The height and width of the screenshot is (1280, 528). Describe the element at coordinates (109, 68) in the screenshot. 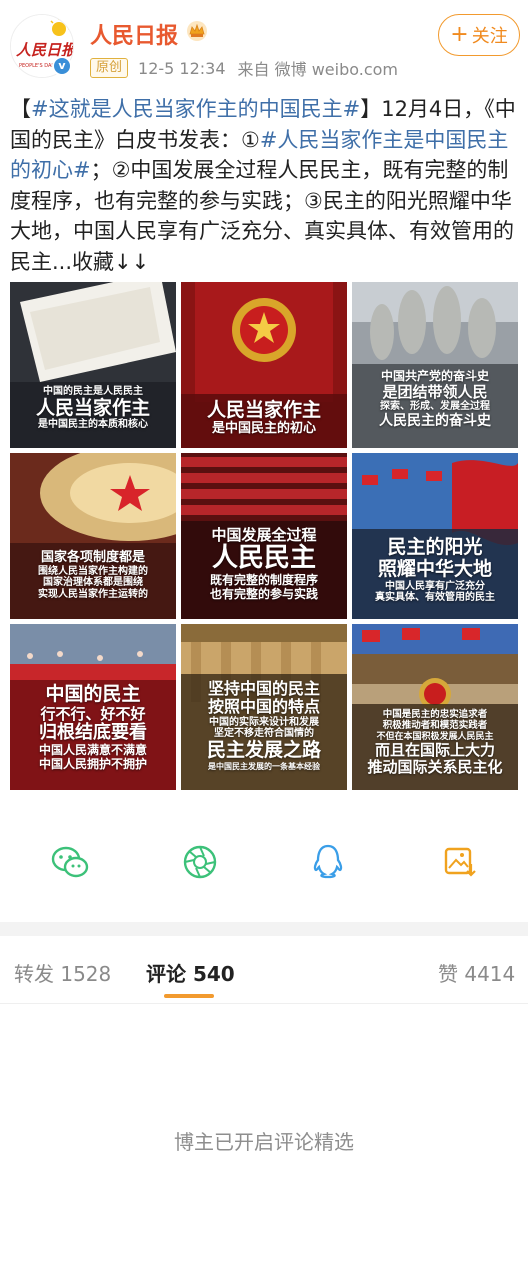

I see `original-badge: 原创` at that location.